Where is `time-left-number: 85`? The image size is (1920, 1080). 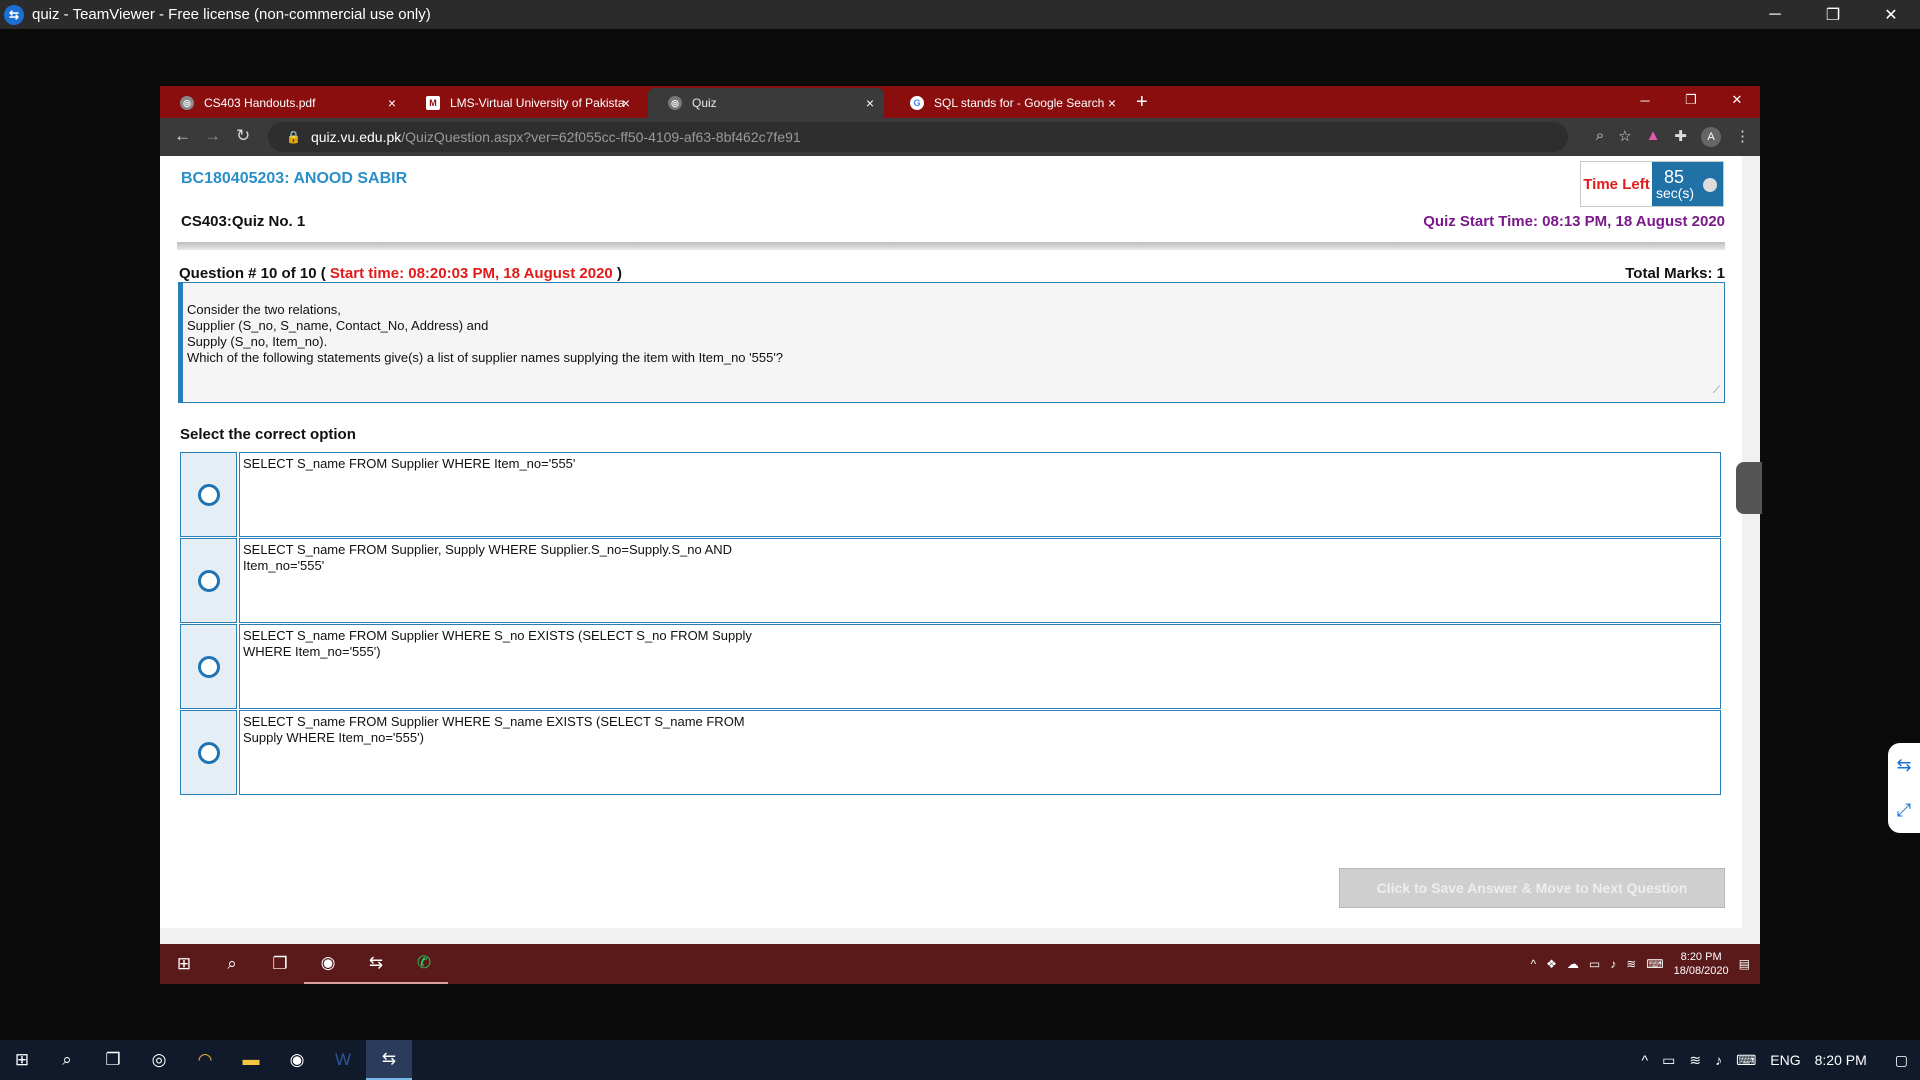
time-left-number: 85 is located at coordinates (1673, 176).